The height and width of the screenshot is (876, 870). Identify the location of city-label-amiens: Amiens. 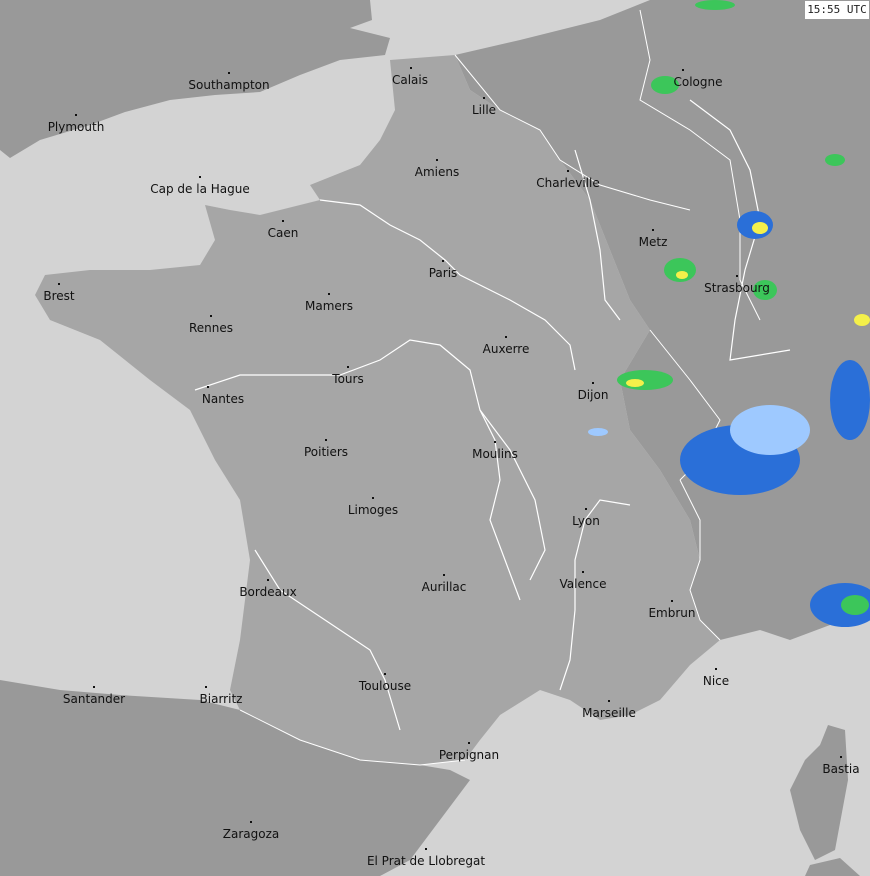
(437, 172).